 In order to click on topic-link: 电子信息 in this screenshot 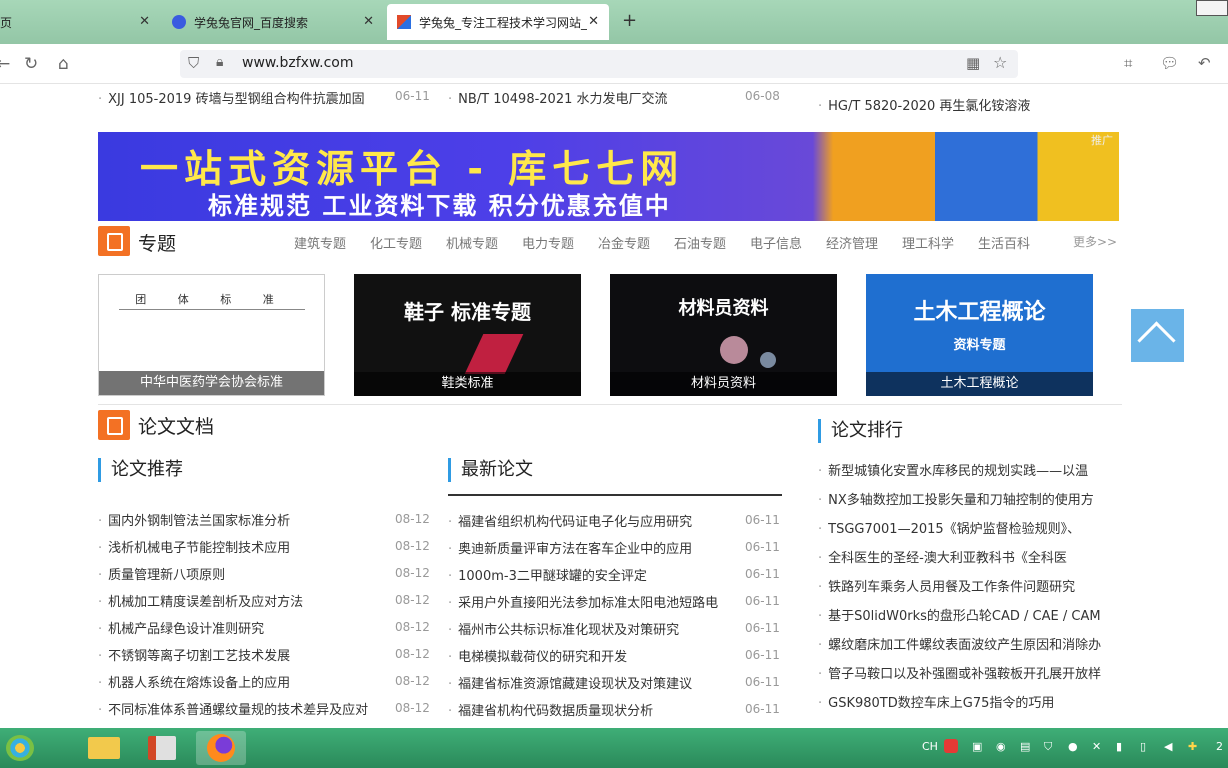, I will do `click(776, 242)`.